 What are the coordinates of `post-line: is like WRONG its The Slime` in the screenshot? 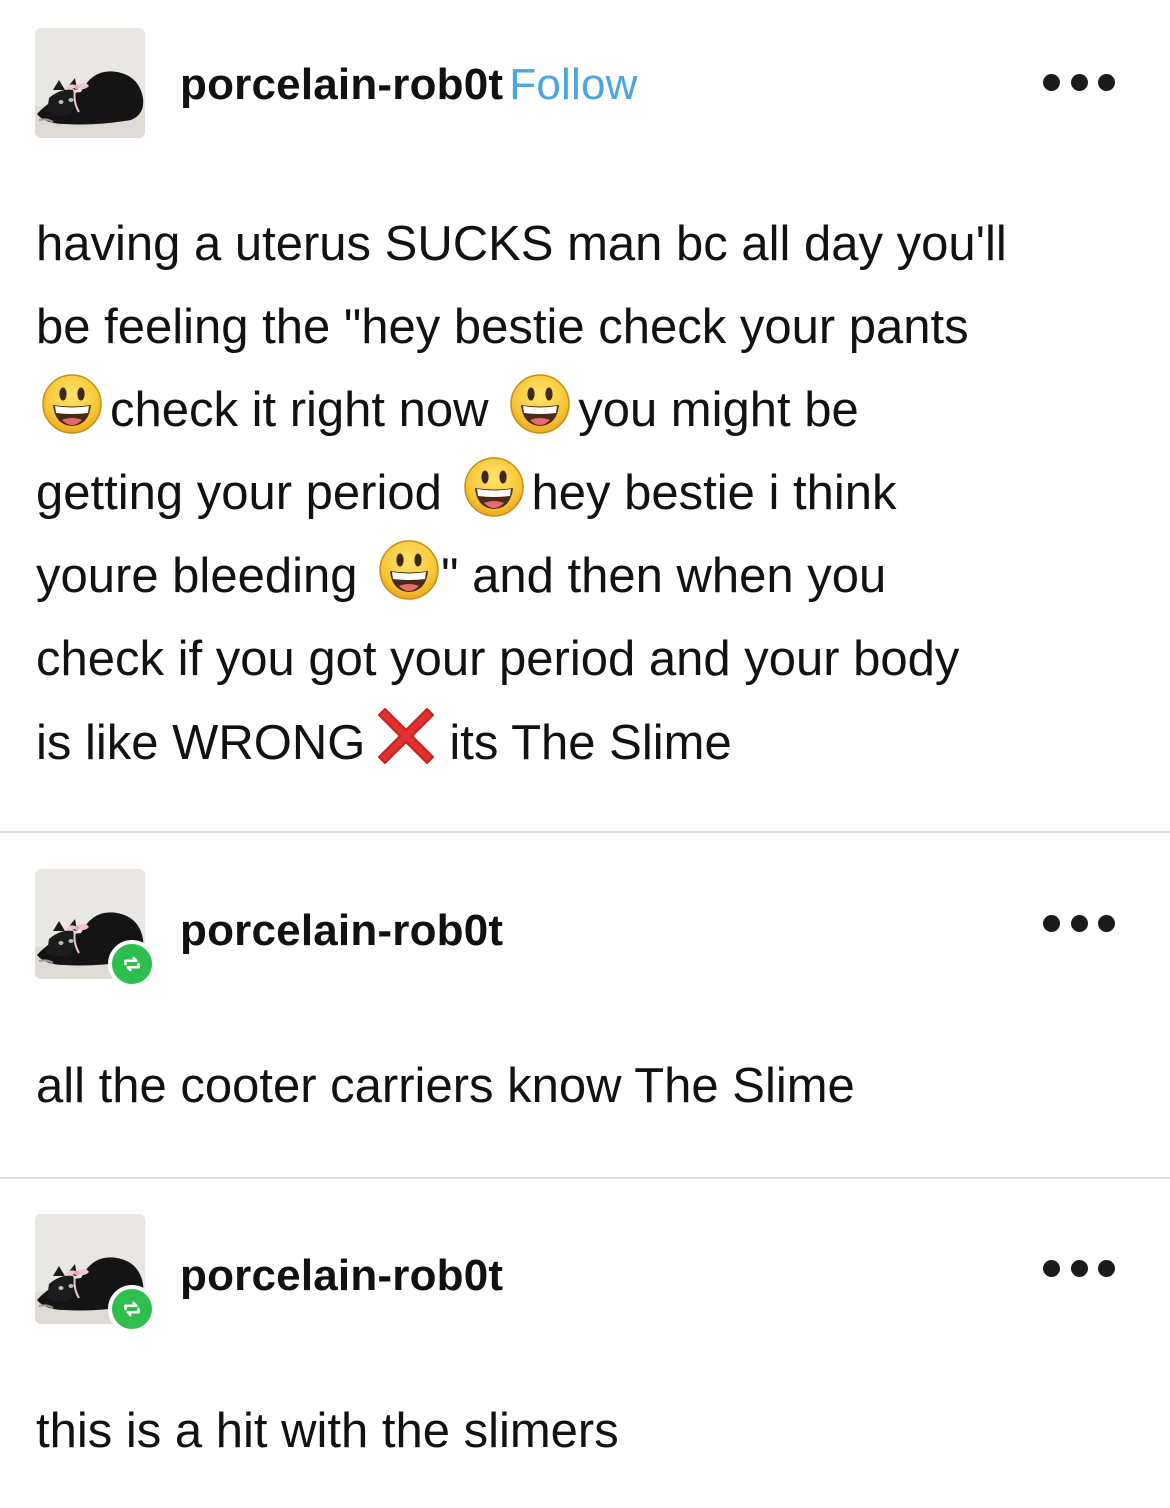 It's located at (586, 743).